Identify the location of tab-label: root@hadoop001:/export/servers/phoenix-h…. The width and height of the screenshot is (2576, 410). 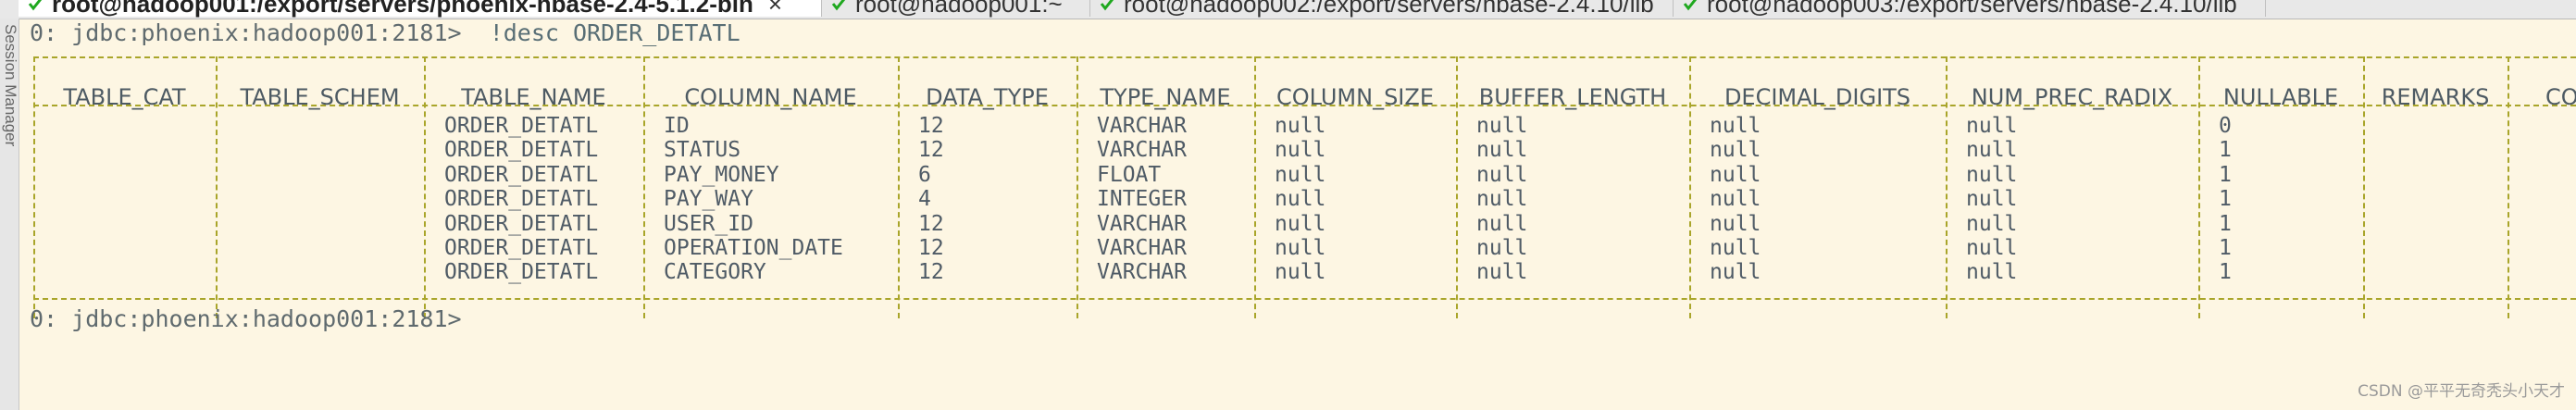
(402, 9).